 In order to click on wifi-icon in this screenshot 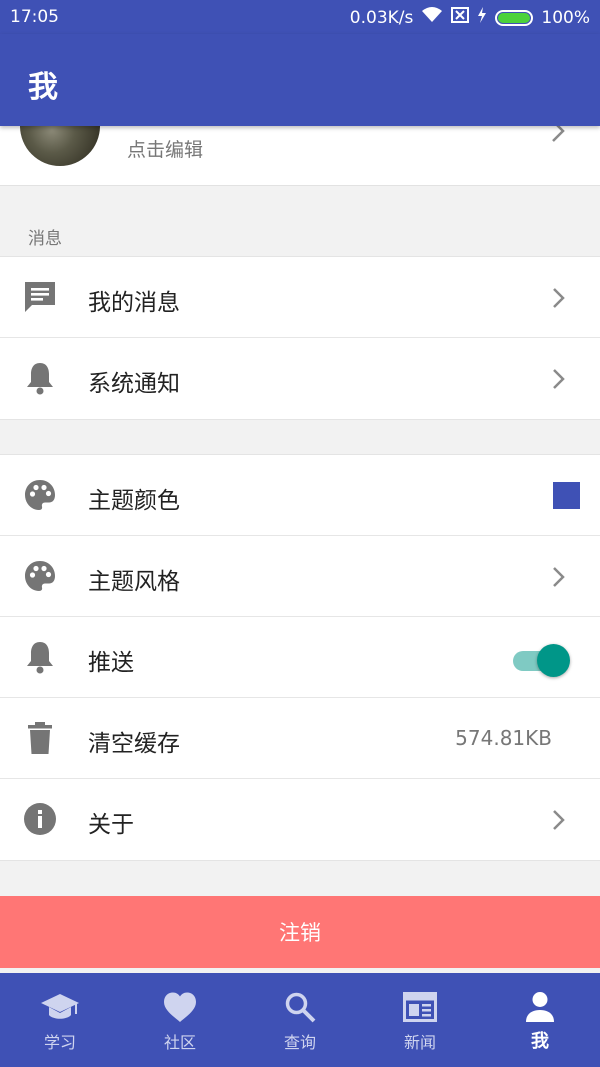, I will do `click(432, 17)`.